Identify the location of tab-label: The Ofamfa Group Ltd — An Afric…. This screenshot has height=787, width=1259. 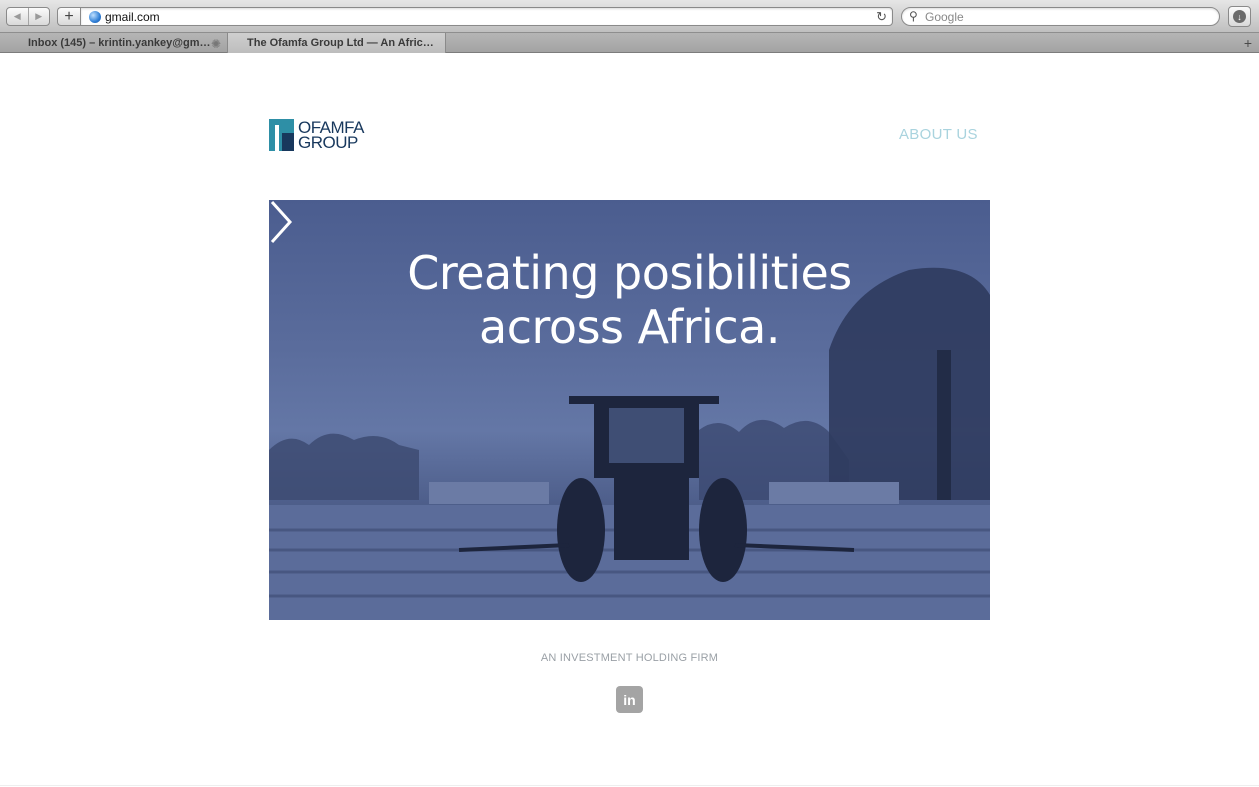
(340, 43).